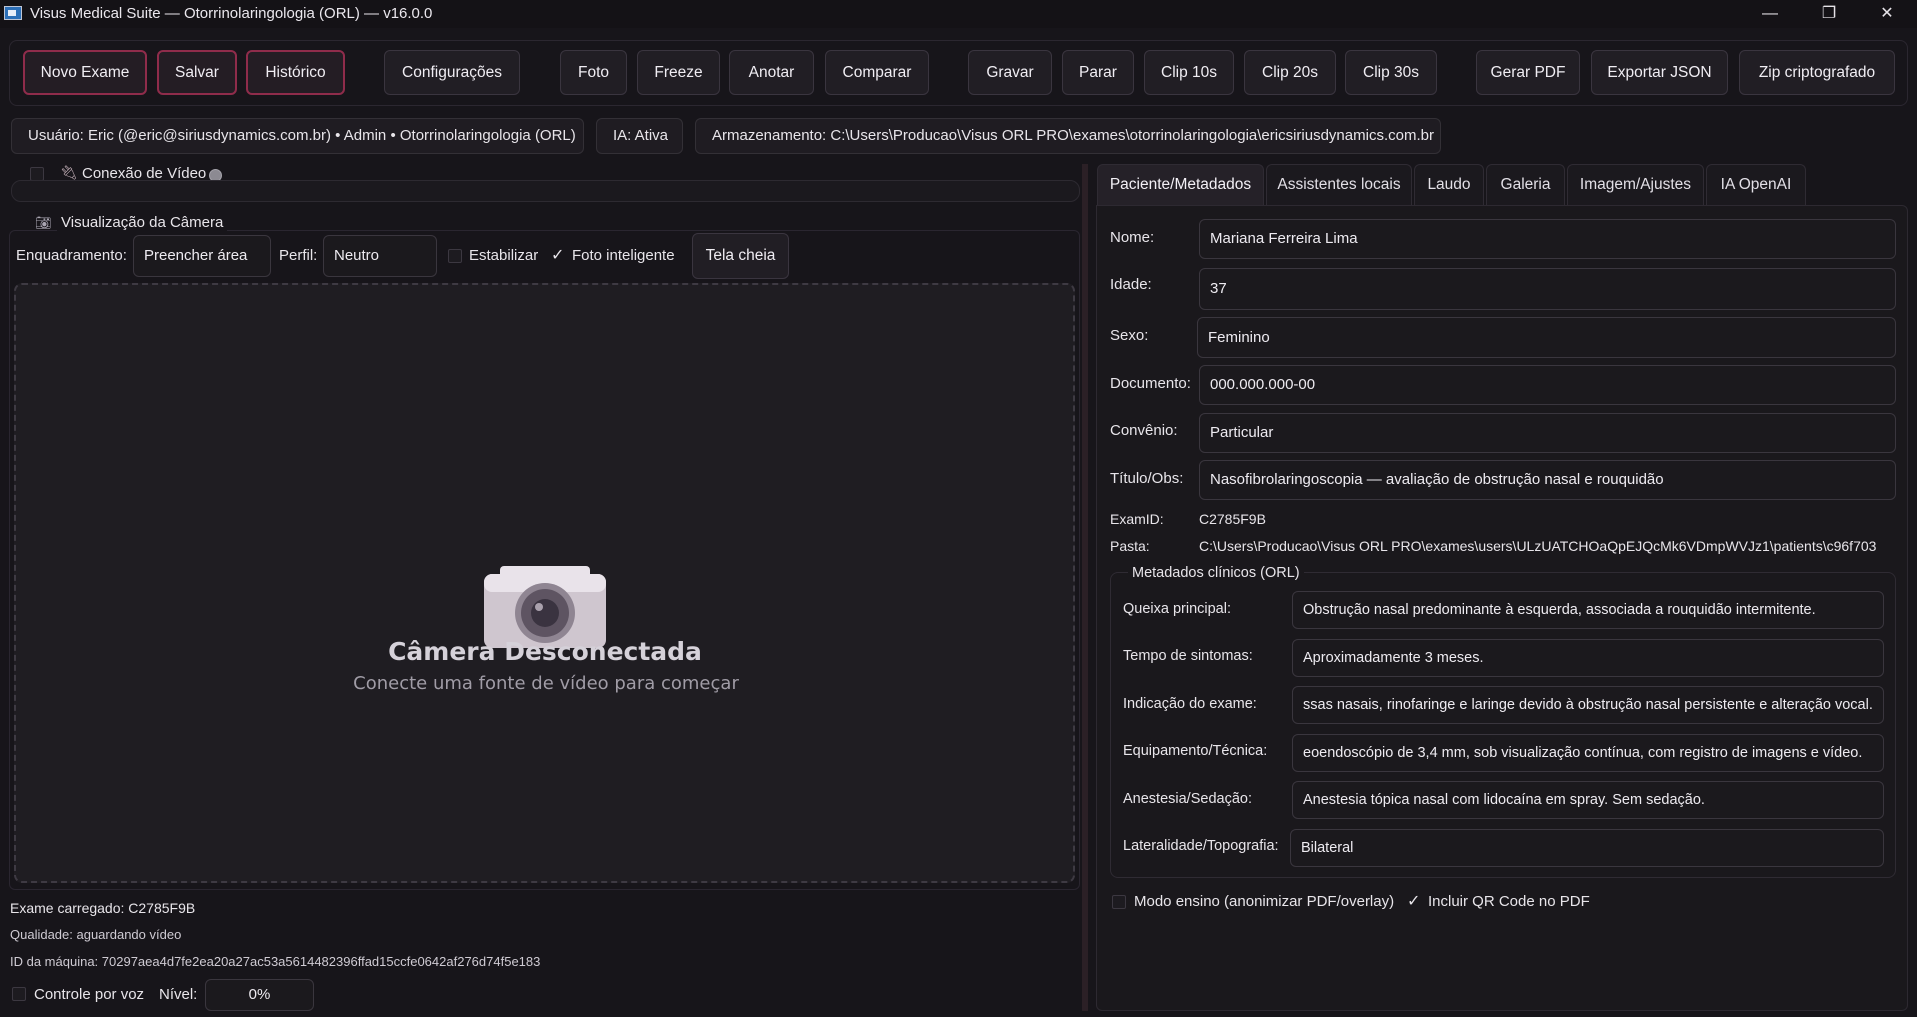 This screenshot has height=1017, width=1917. Describe the element at coordinates (1150, 383) in the screenshot. I see `documento-label: Documento:` at that location.